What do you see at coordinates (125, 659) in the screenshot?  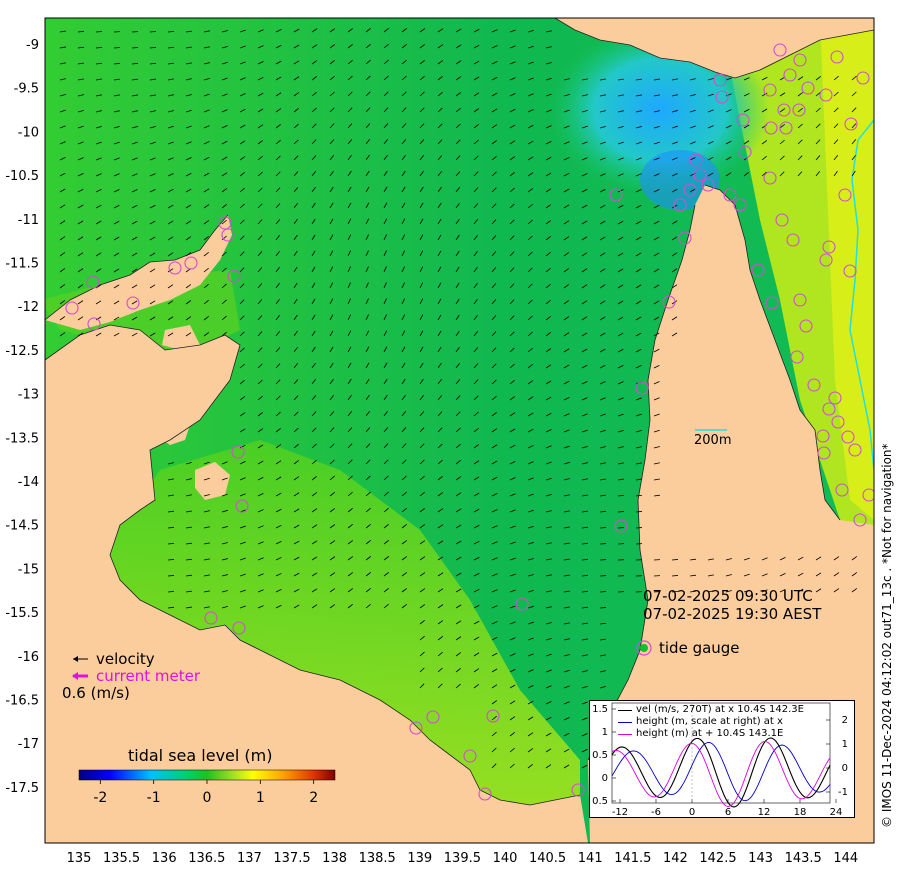 I see `velocity-label: velocity` at bounding box center [125, 659].